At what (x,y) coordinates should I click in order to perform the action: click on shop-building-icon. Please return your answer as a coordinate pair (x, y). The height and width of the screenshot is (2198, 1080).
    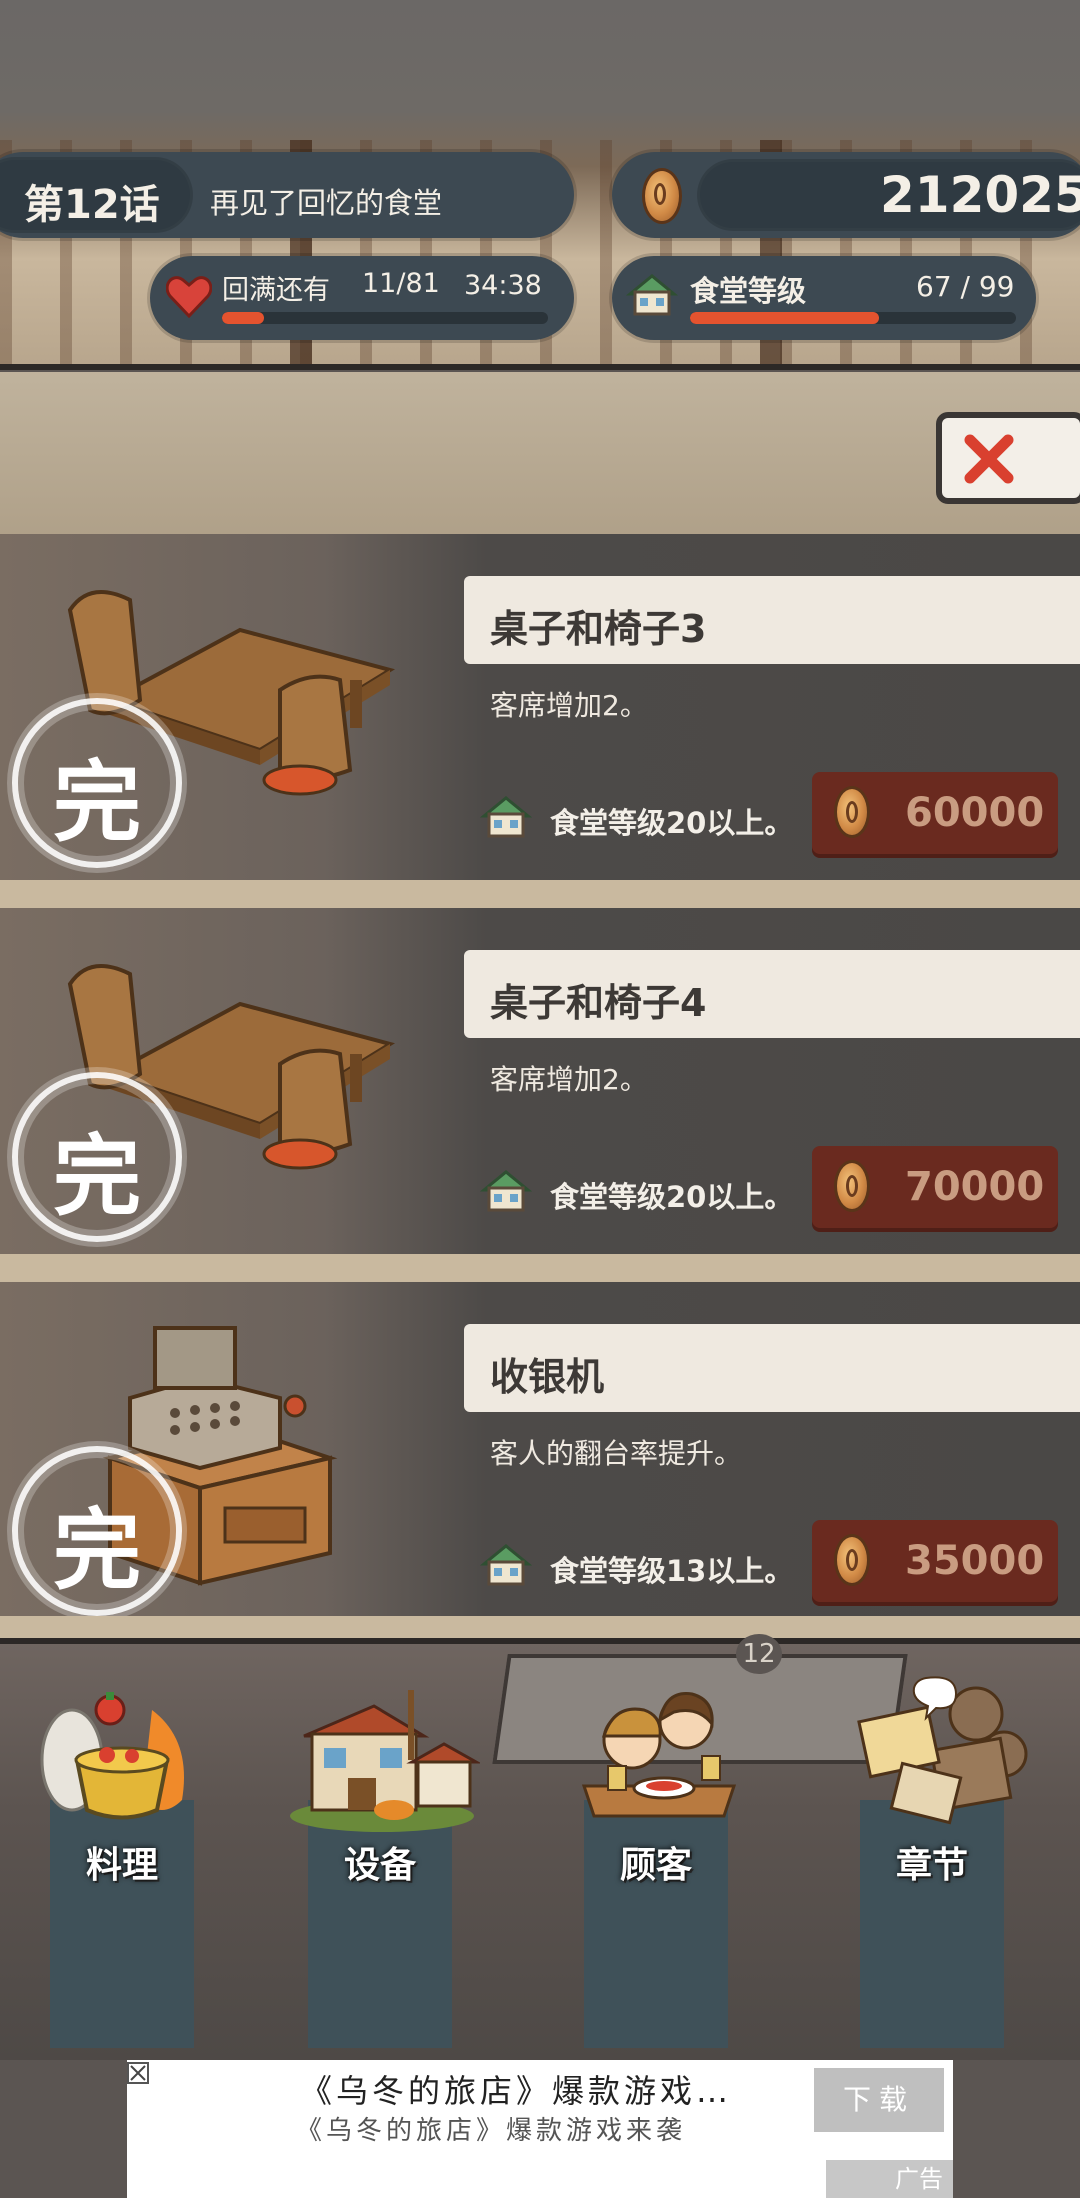
    Looking at the image, I should click on (385, 1761).